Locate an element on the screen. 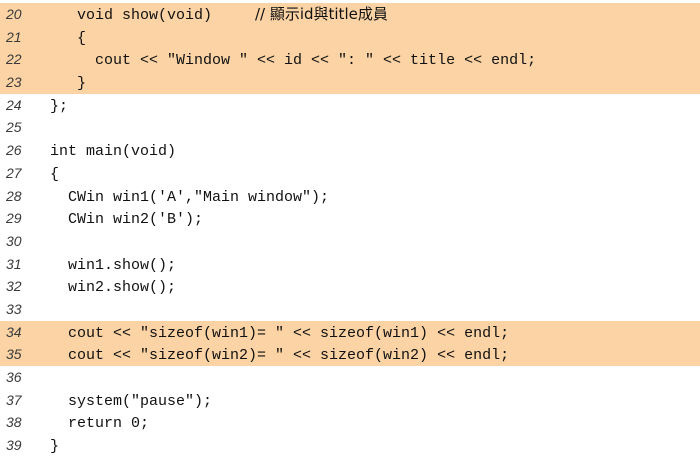 Image resolution: width=700 pixels, height=459 pixels. code-text: win2.show(); is located at coordinates (113, 287).